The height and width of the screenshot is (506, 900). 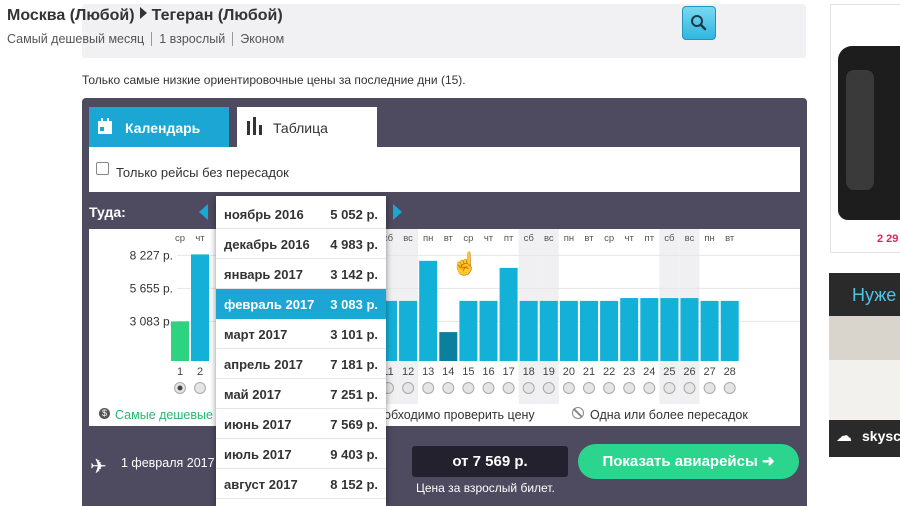 I want to click on search-button, so click(x=699, y=23).